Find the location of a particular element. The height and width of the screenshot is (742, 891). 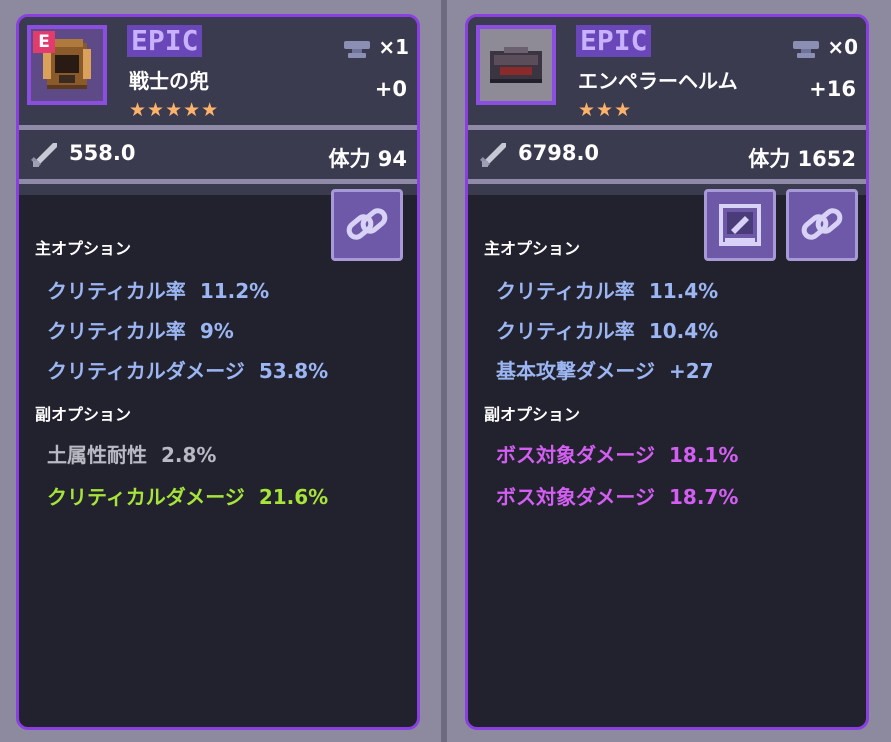

sub-option-1: ボス対象ダメージ 18.1% is located at coordinates (617, 453).